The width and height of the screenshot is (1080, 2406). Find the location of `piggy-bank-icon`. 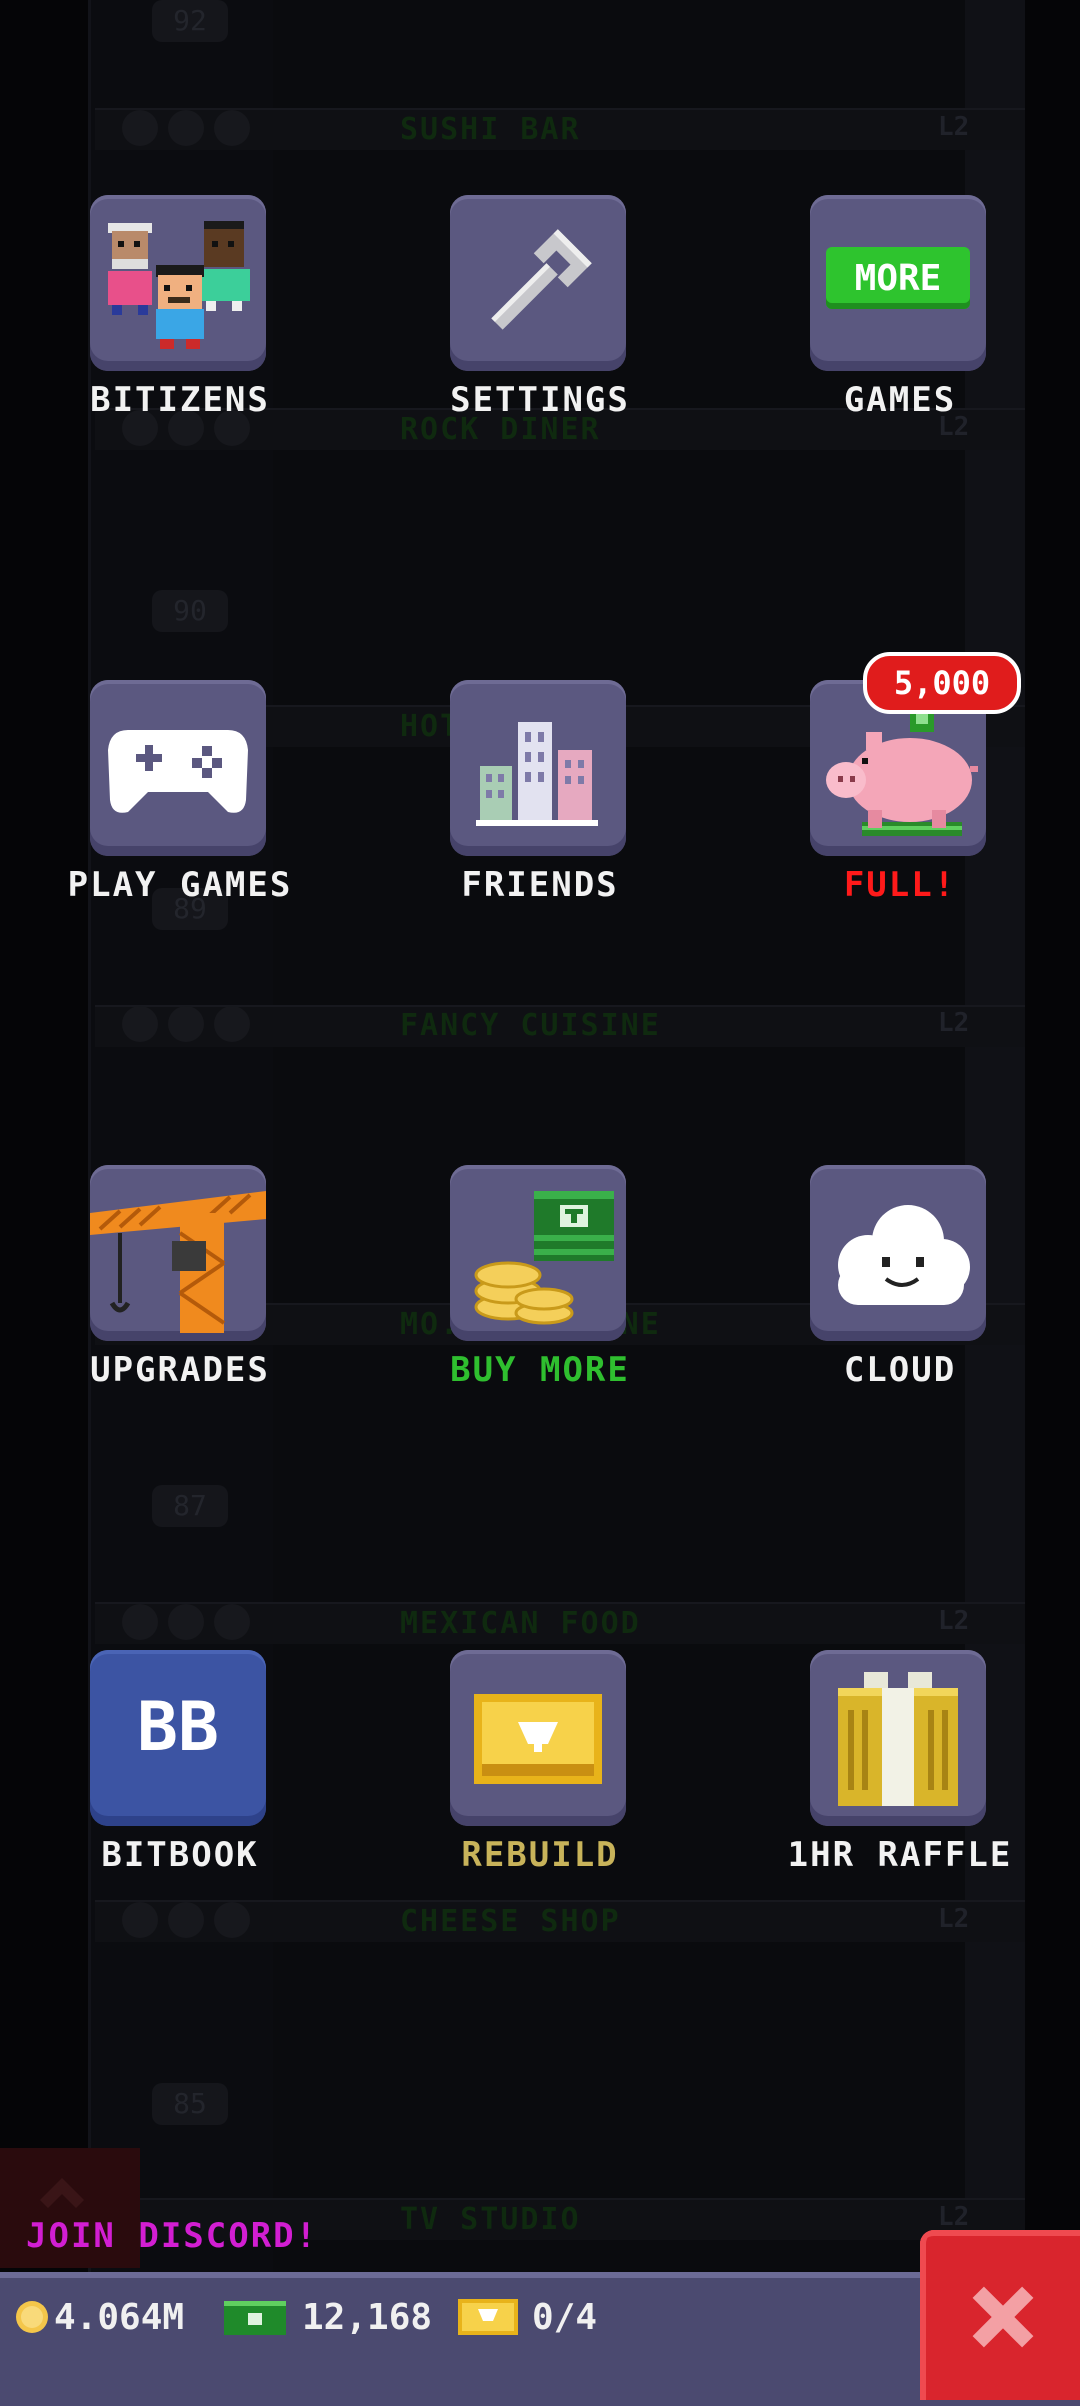

piggy-bank-icon is located at coordinates (902, 769).